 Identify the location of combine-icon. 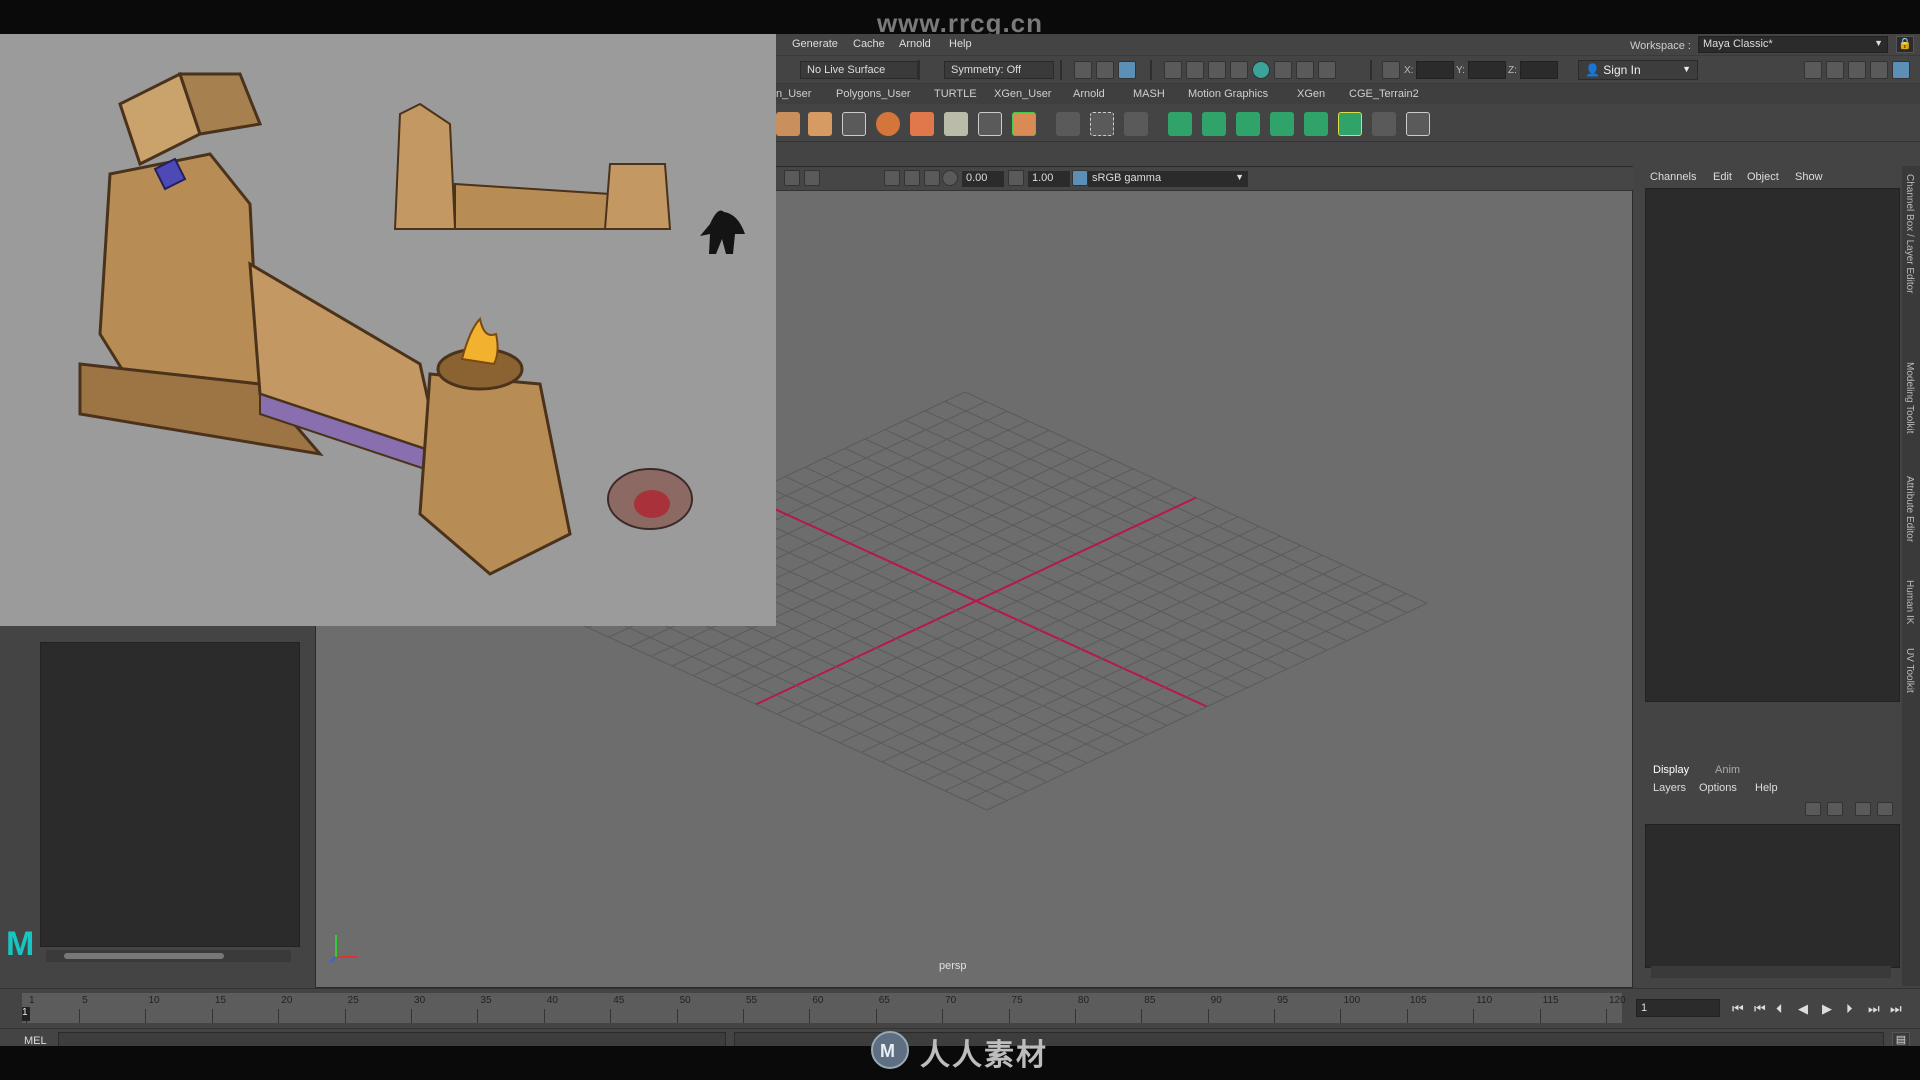
(922, 124).